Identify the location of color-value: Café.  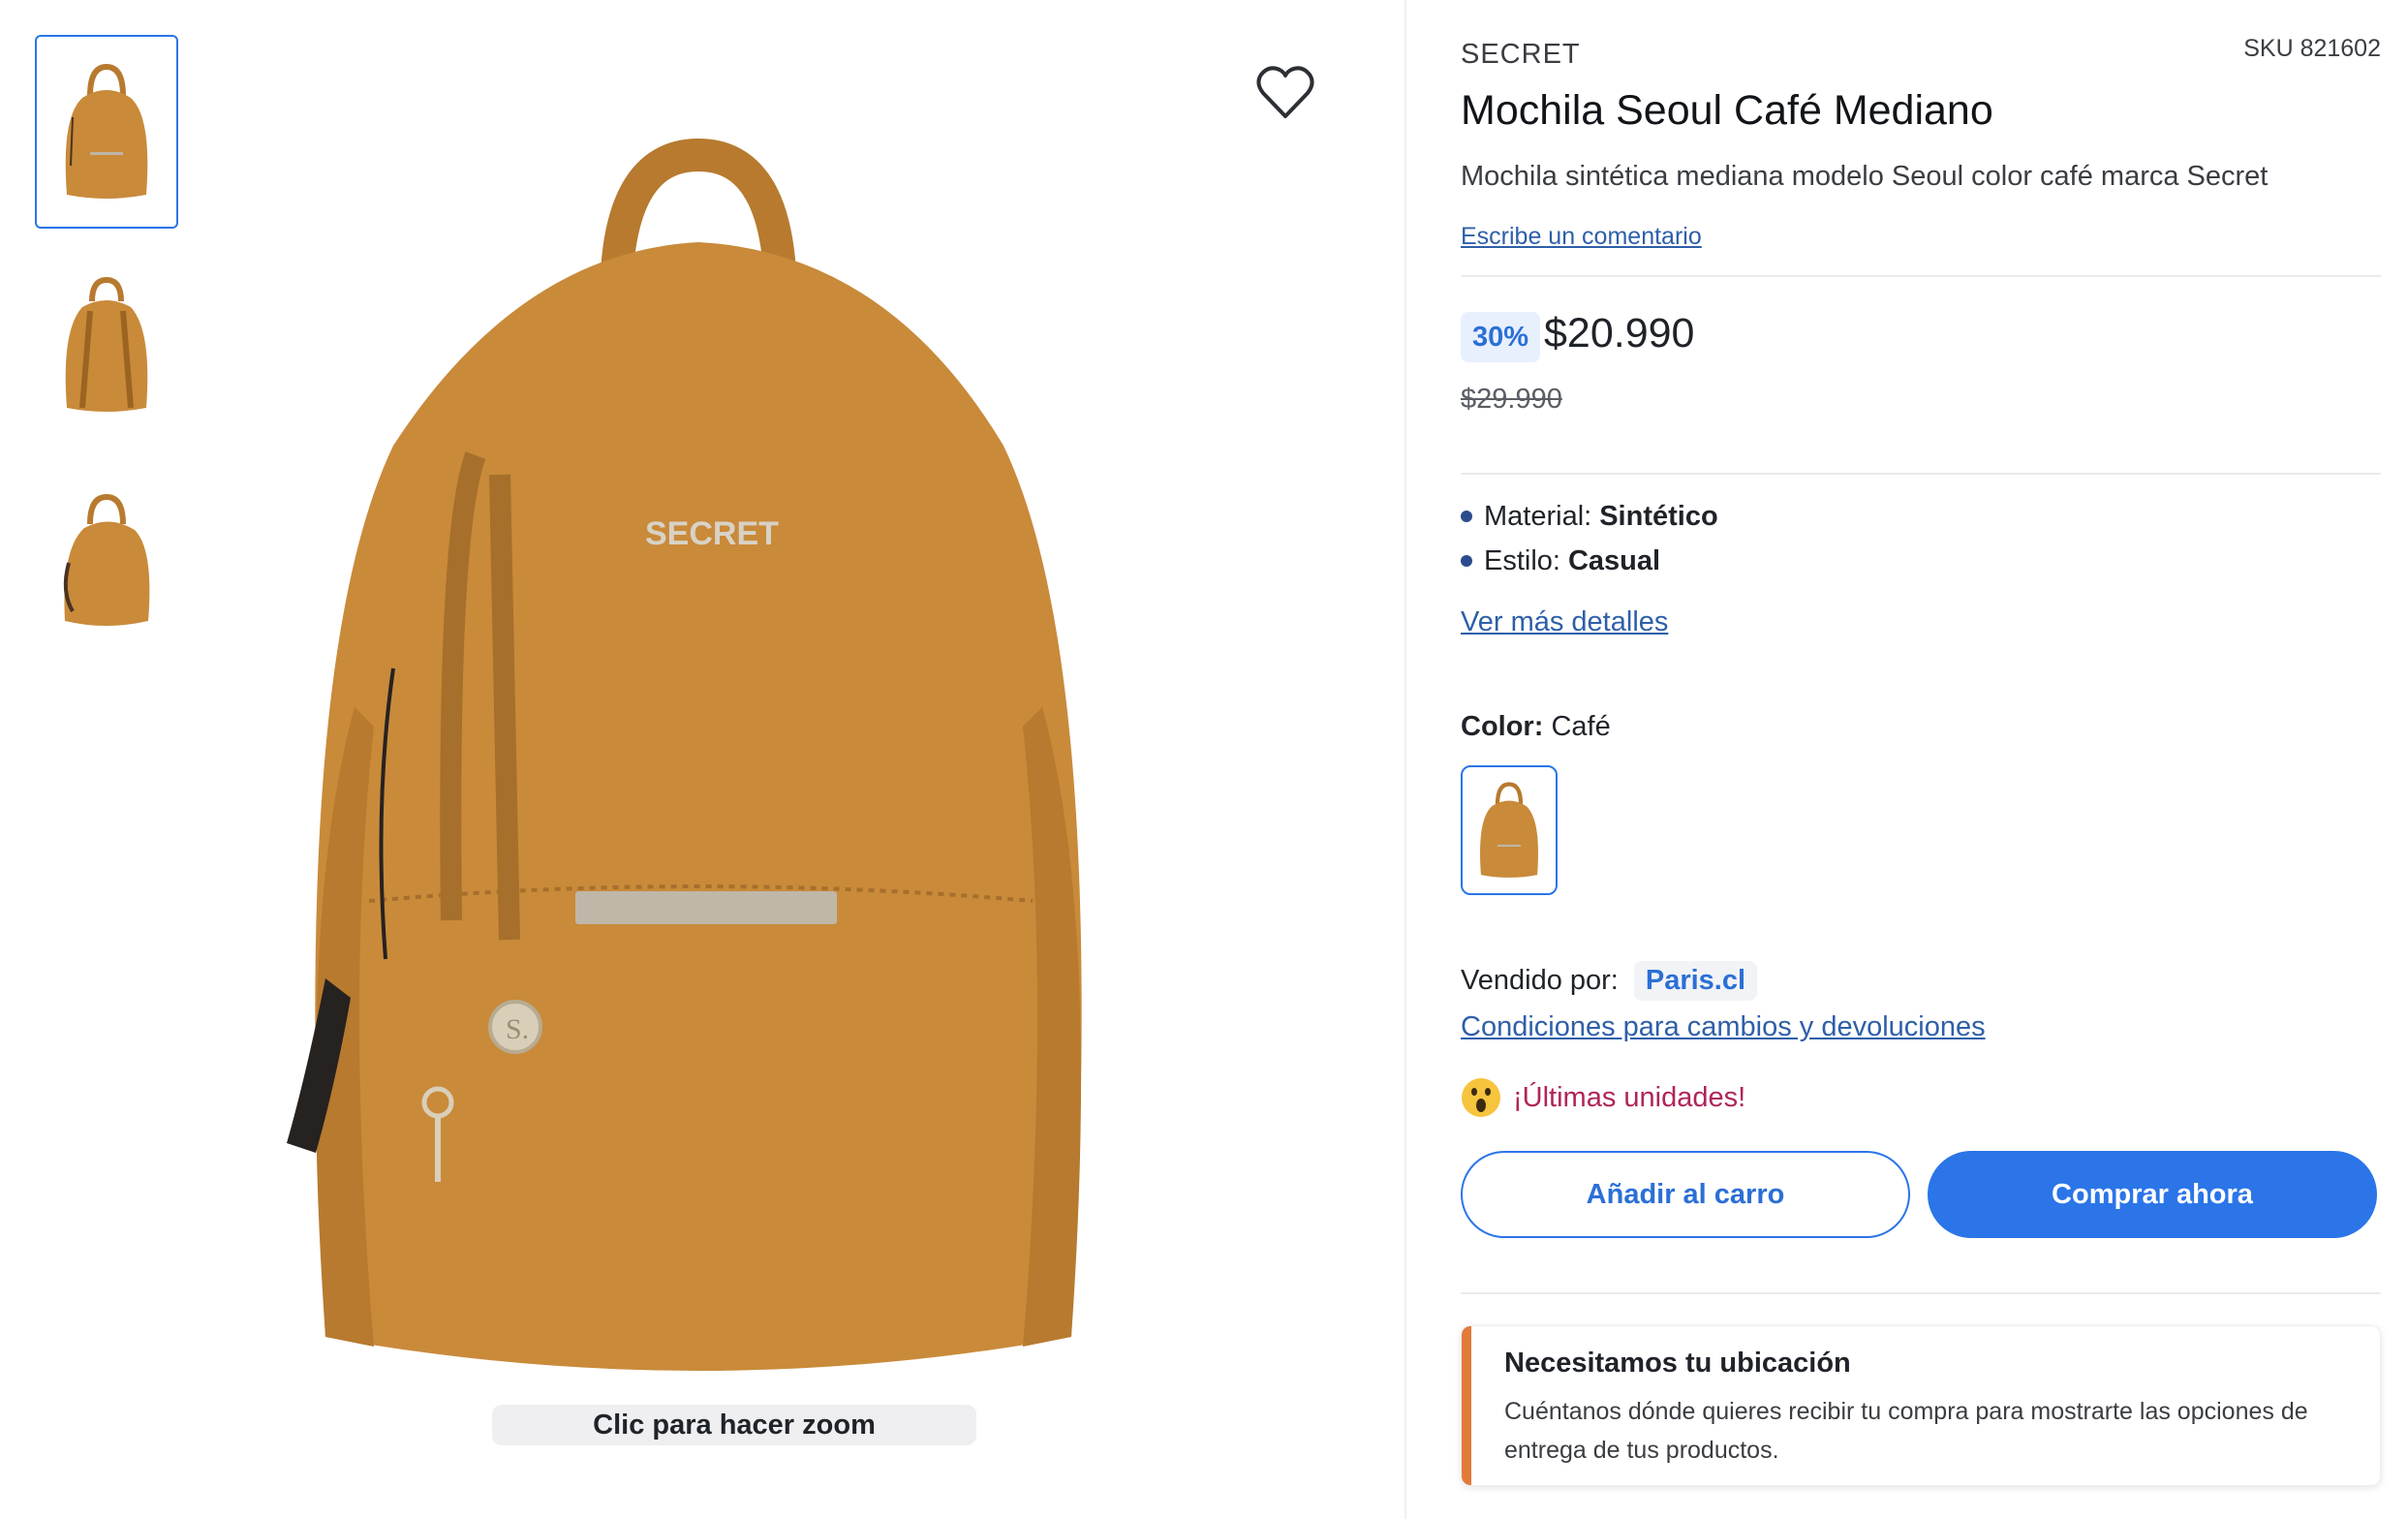
(1581, 726).